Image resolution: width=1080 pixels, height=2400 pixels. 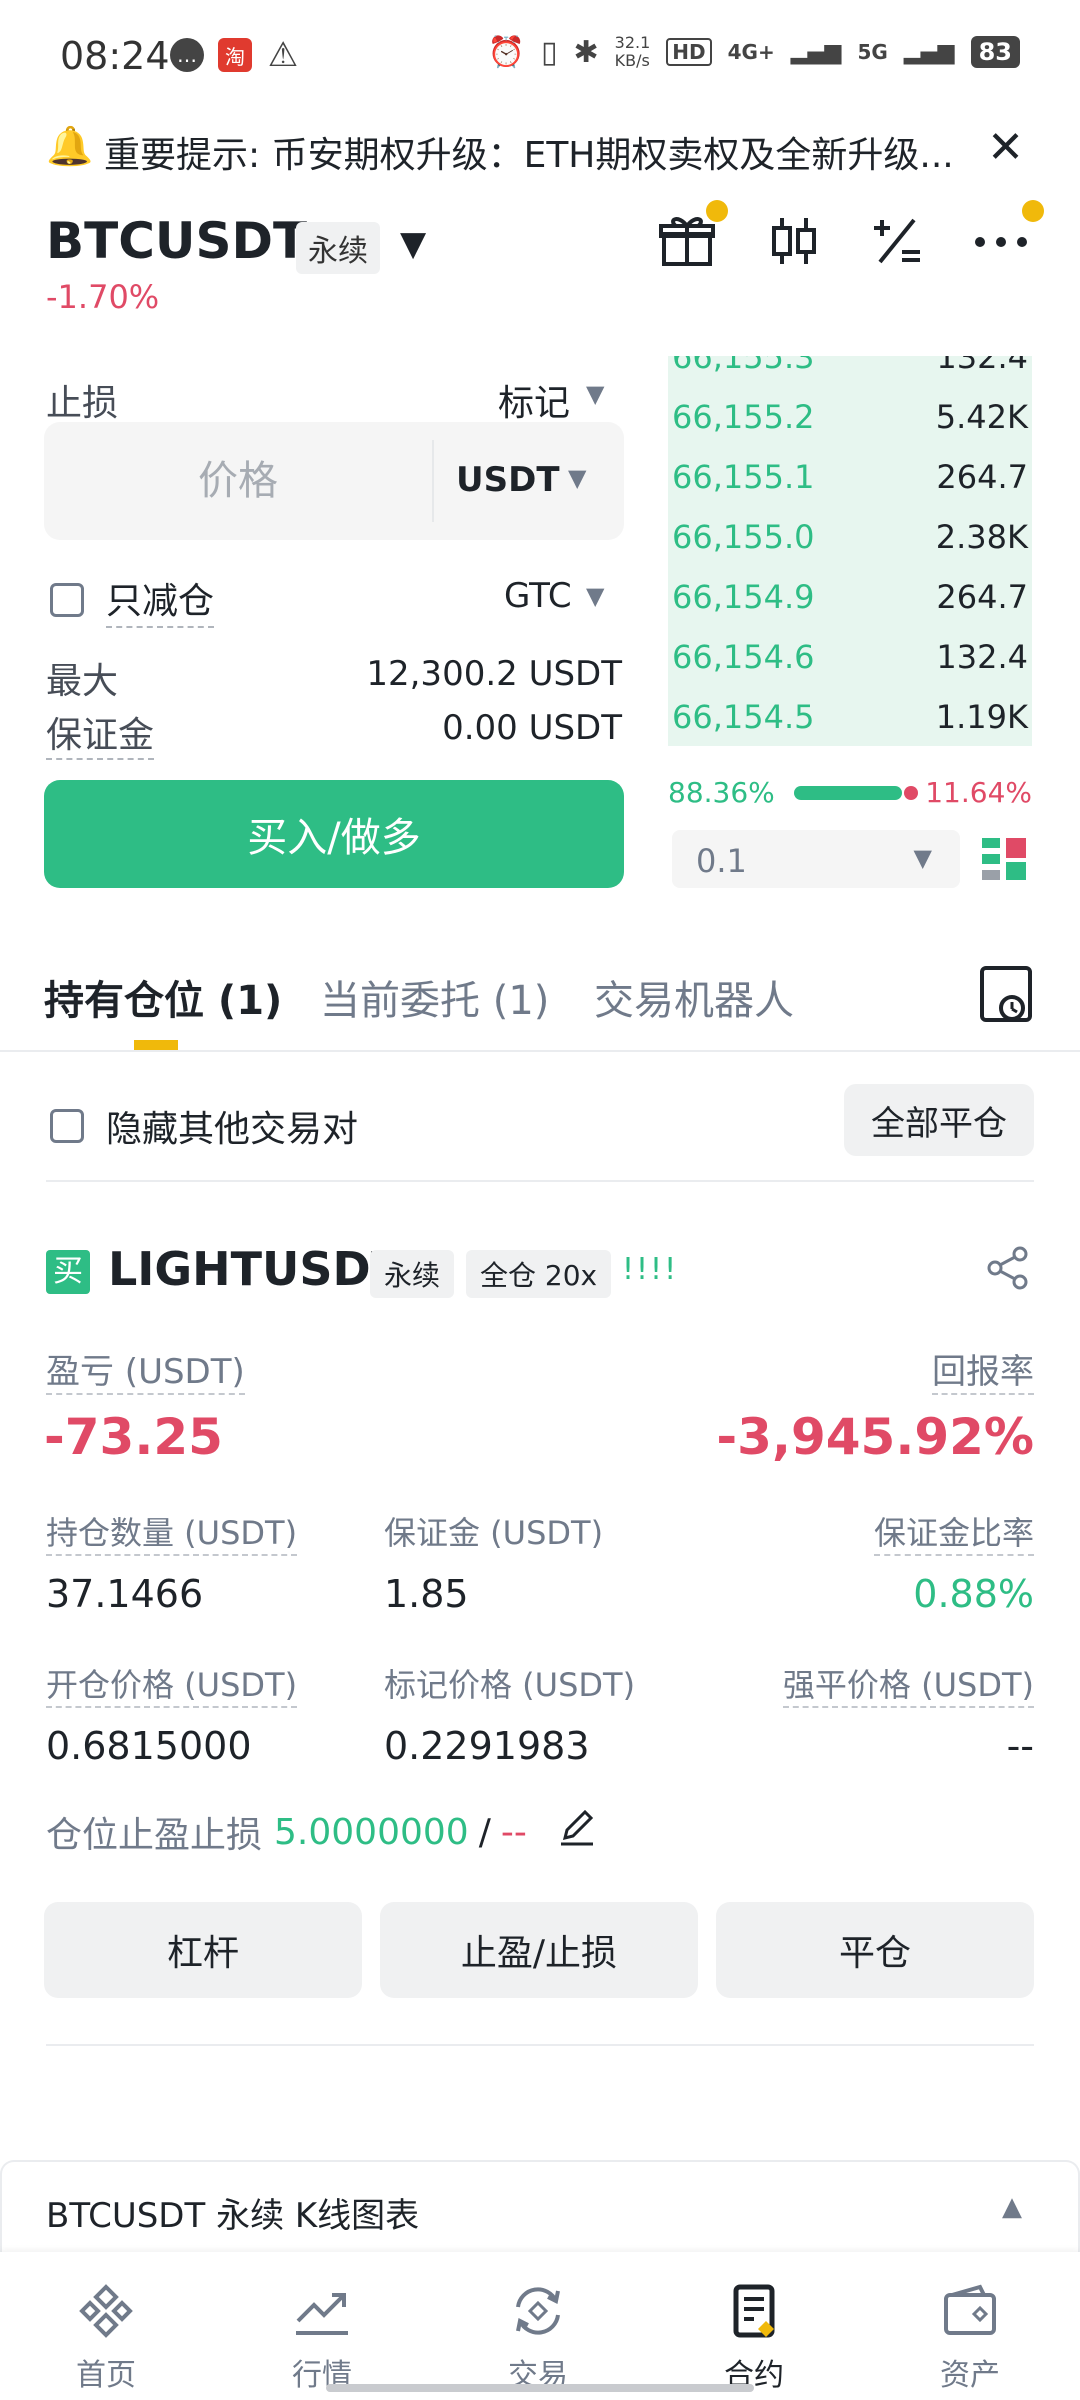 What do you see at coordinates (233, 2216) in the screenshot?
I see `kline-chart-title: BTCUSDT 永续 K线图表` at bounding box center [233, 2216].